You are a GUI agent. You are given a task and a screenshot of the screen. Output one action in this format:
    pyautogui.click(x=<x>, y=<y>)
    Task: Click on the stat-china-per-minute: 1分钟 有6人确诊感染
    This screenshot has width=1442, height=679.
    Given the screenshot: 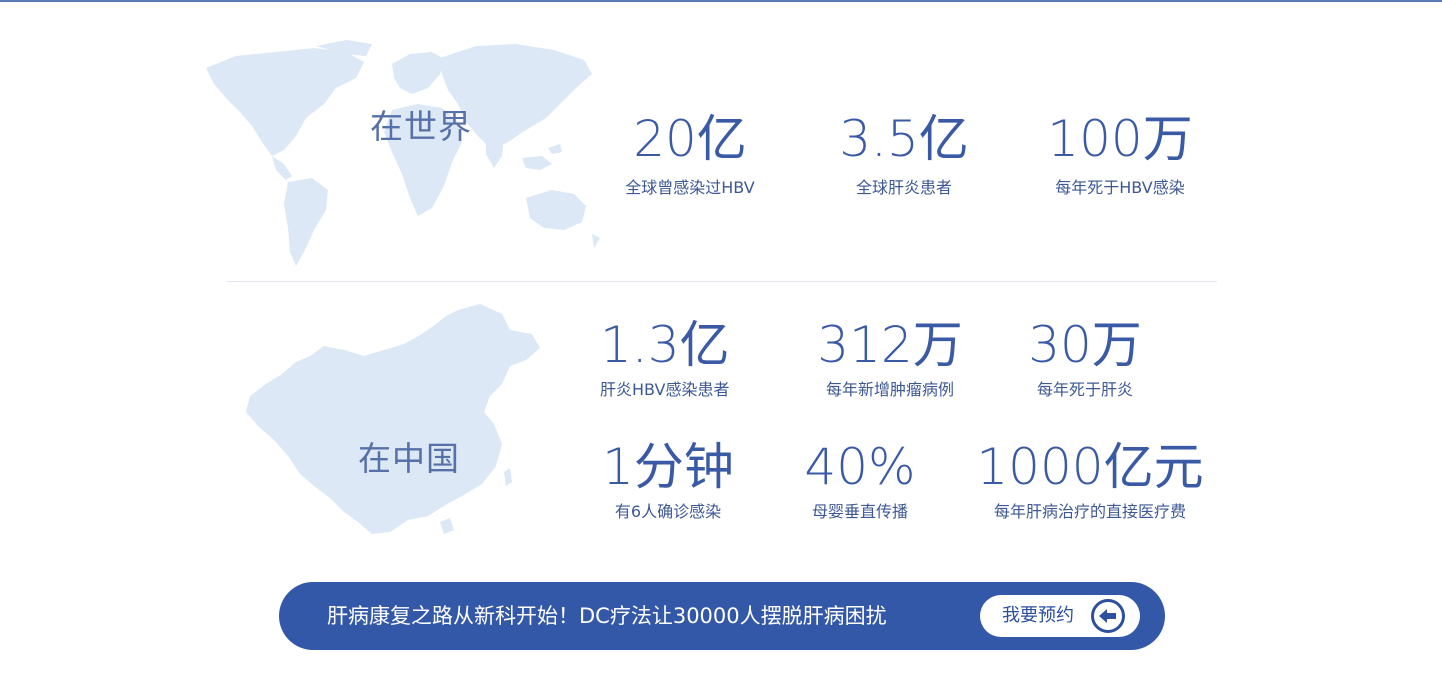 What is the action you would take?
    pyautogui.click(x=668, y=481)
    